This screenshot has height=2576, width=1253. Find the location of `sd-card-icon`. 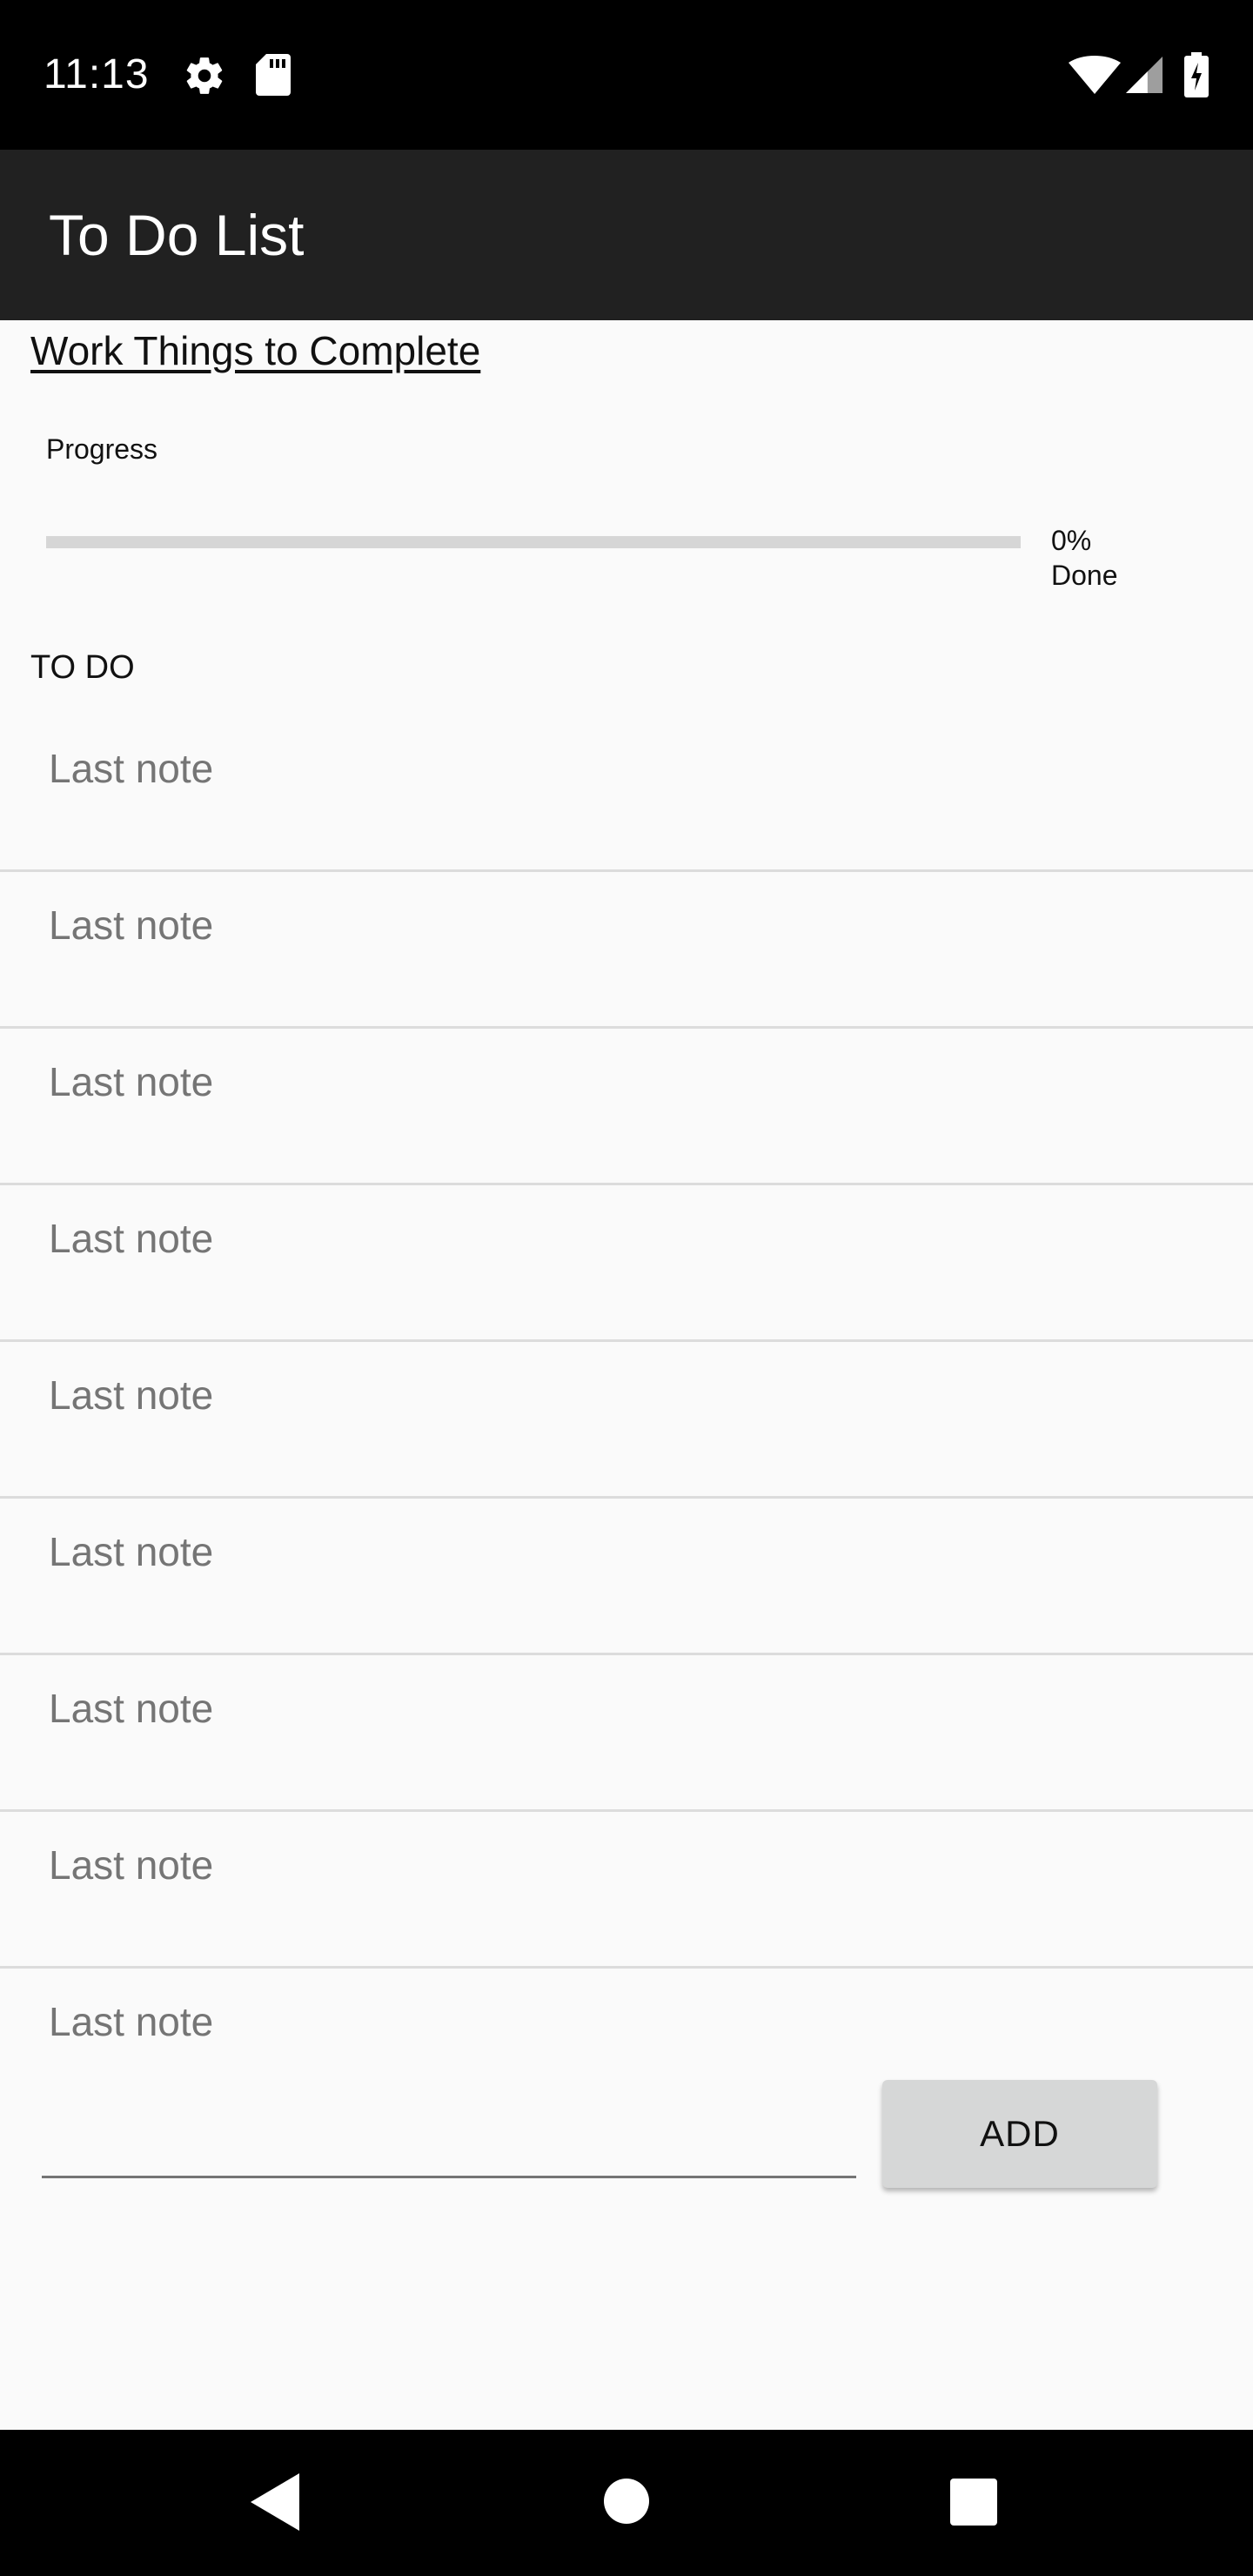

sd-card-icon is located at coordinates (273, 75).